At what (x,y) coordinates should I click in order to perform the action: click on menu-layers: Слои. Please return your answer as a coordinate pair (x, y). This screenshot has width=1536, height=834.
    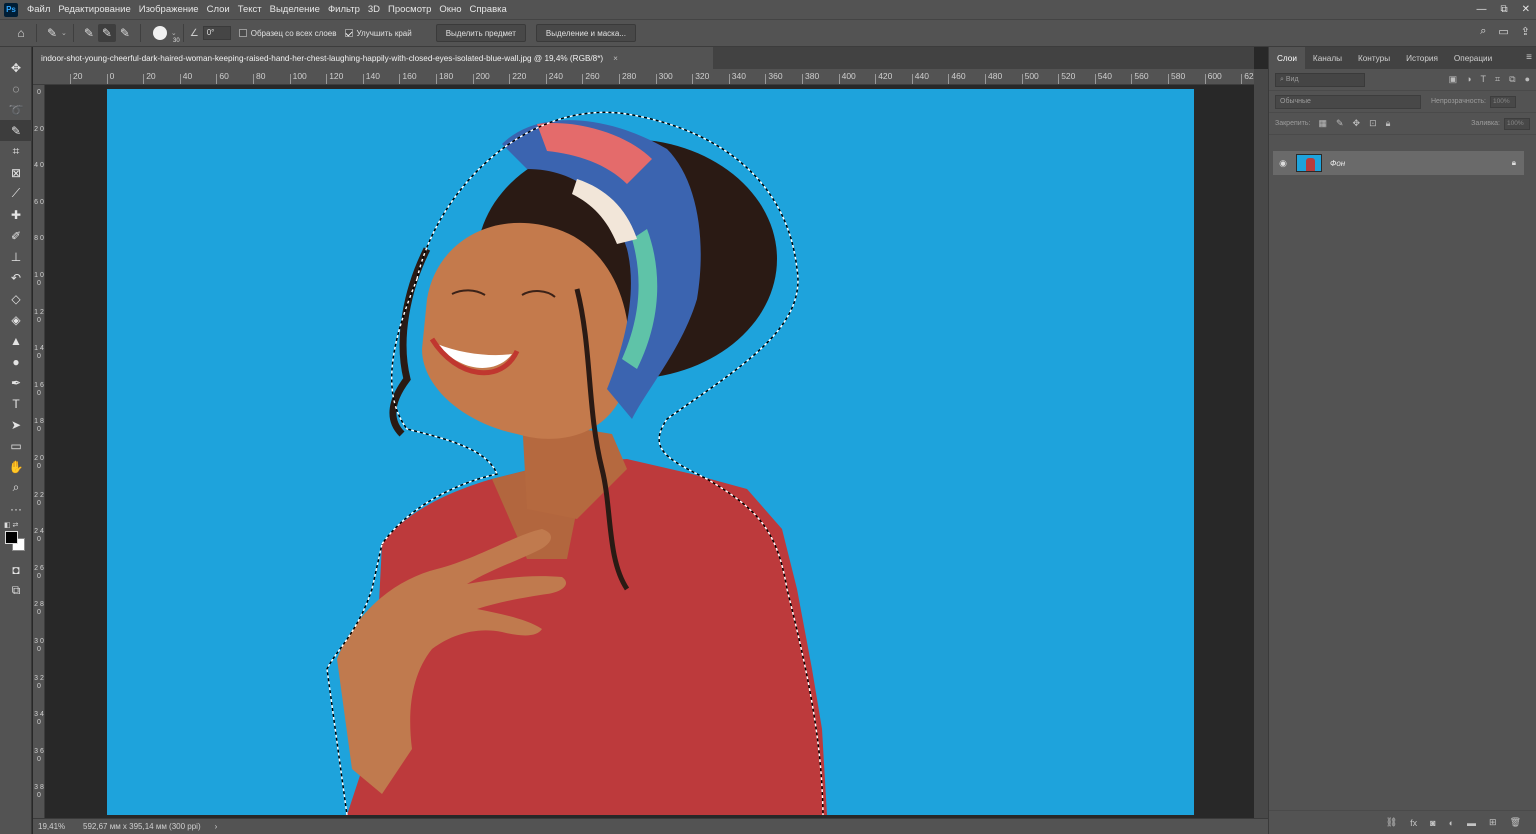
    Looking at the image, I should click on (219, 9).